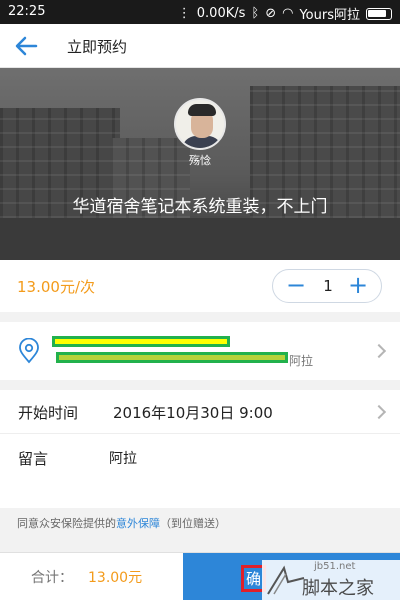 The image size is (400, 600). Describe the element at coordinates (200, 239) in the screenshot. I see `banner-ground` at that location.